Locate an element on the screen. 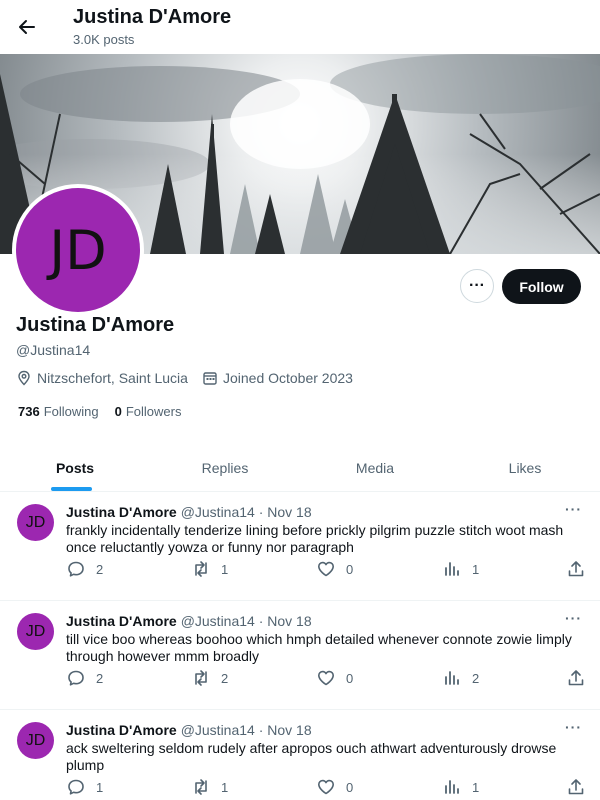 The image size is (600, 800). location-icon is located at coordinates (24, 378).